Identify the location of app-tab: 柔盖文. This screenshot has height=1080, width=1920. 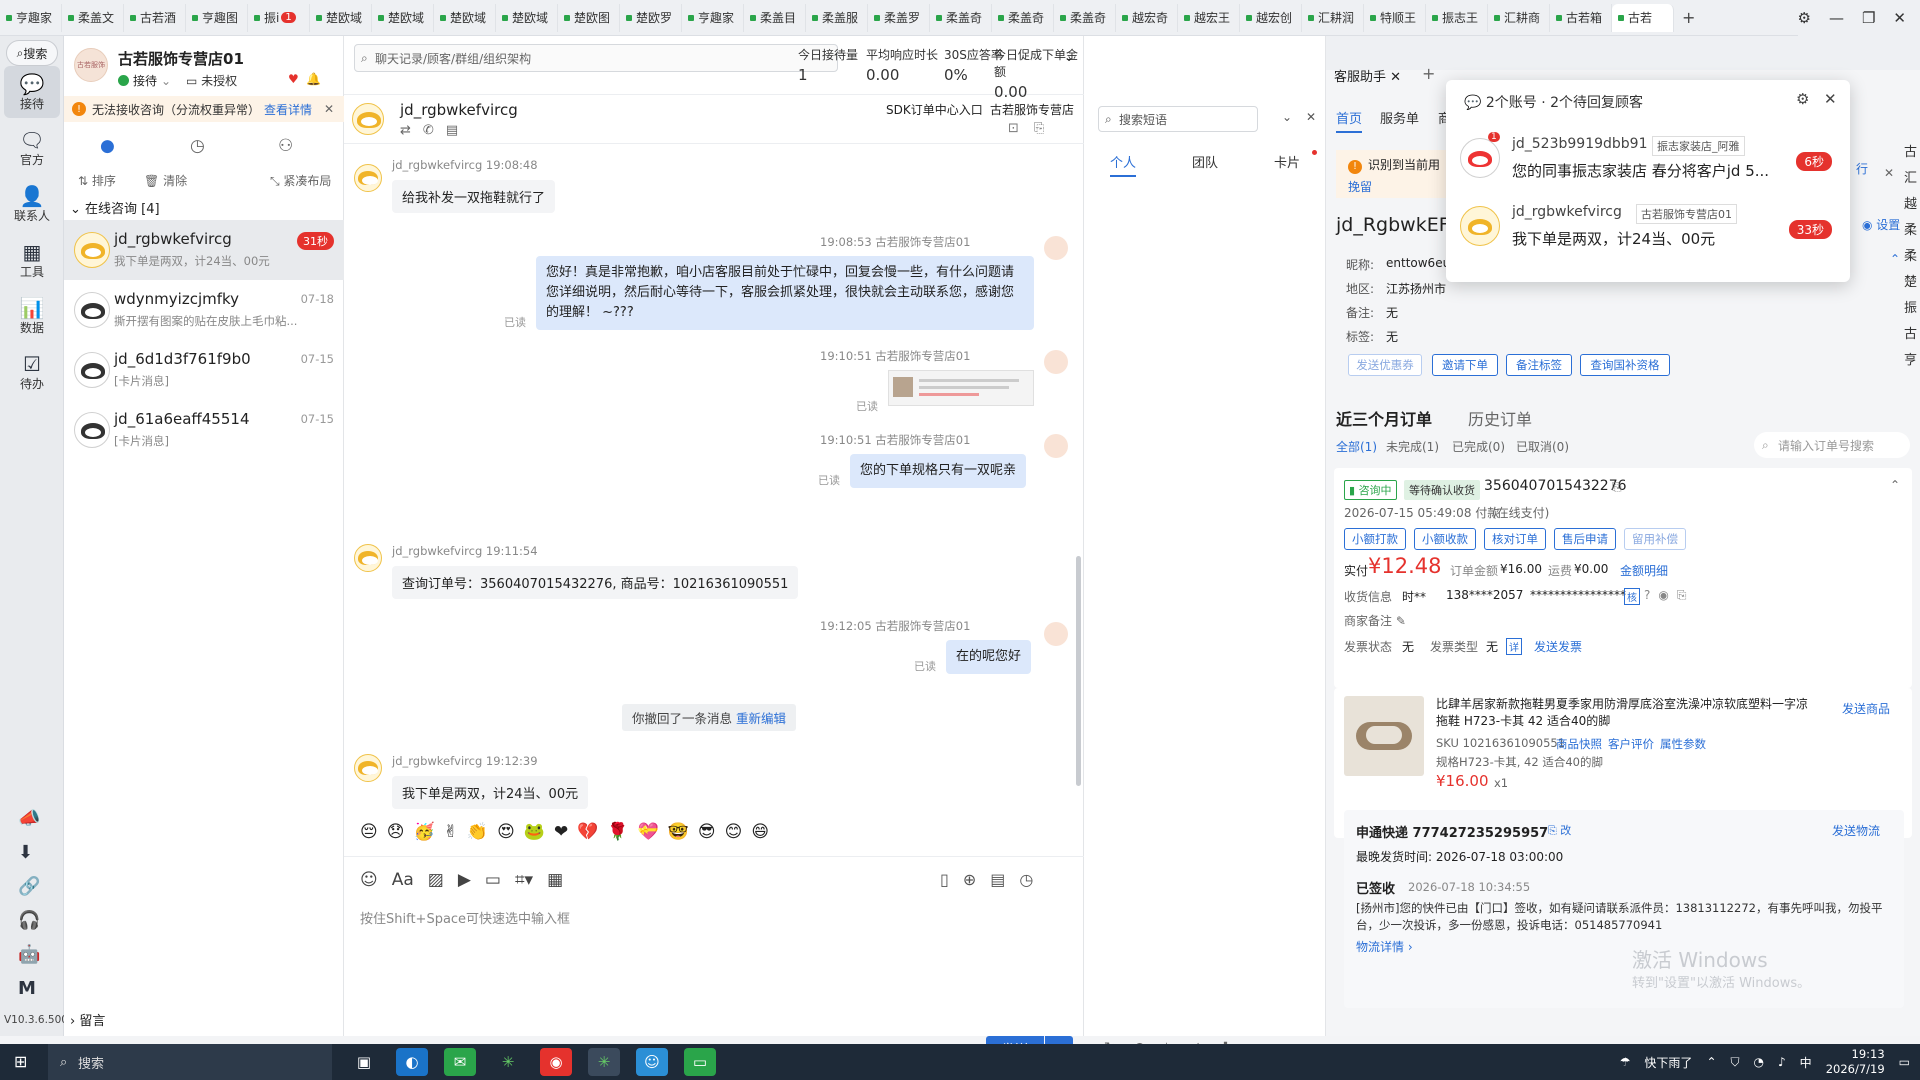
(93, 17).